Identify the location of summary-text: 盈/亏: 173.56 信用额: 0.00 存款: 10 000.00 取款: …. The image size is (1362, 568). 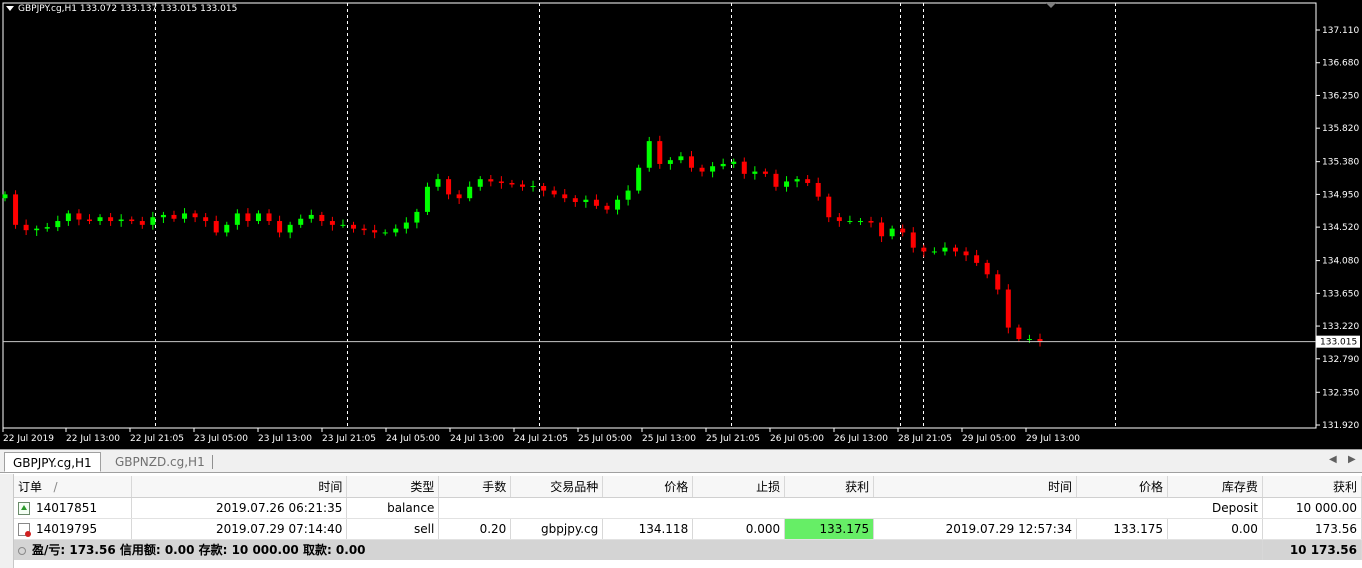
(638, 549).